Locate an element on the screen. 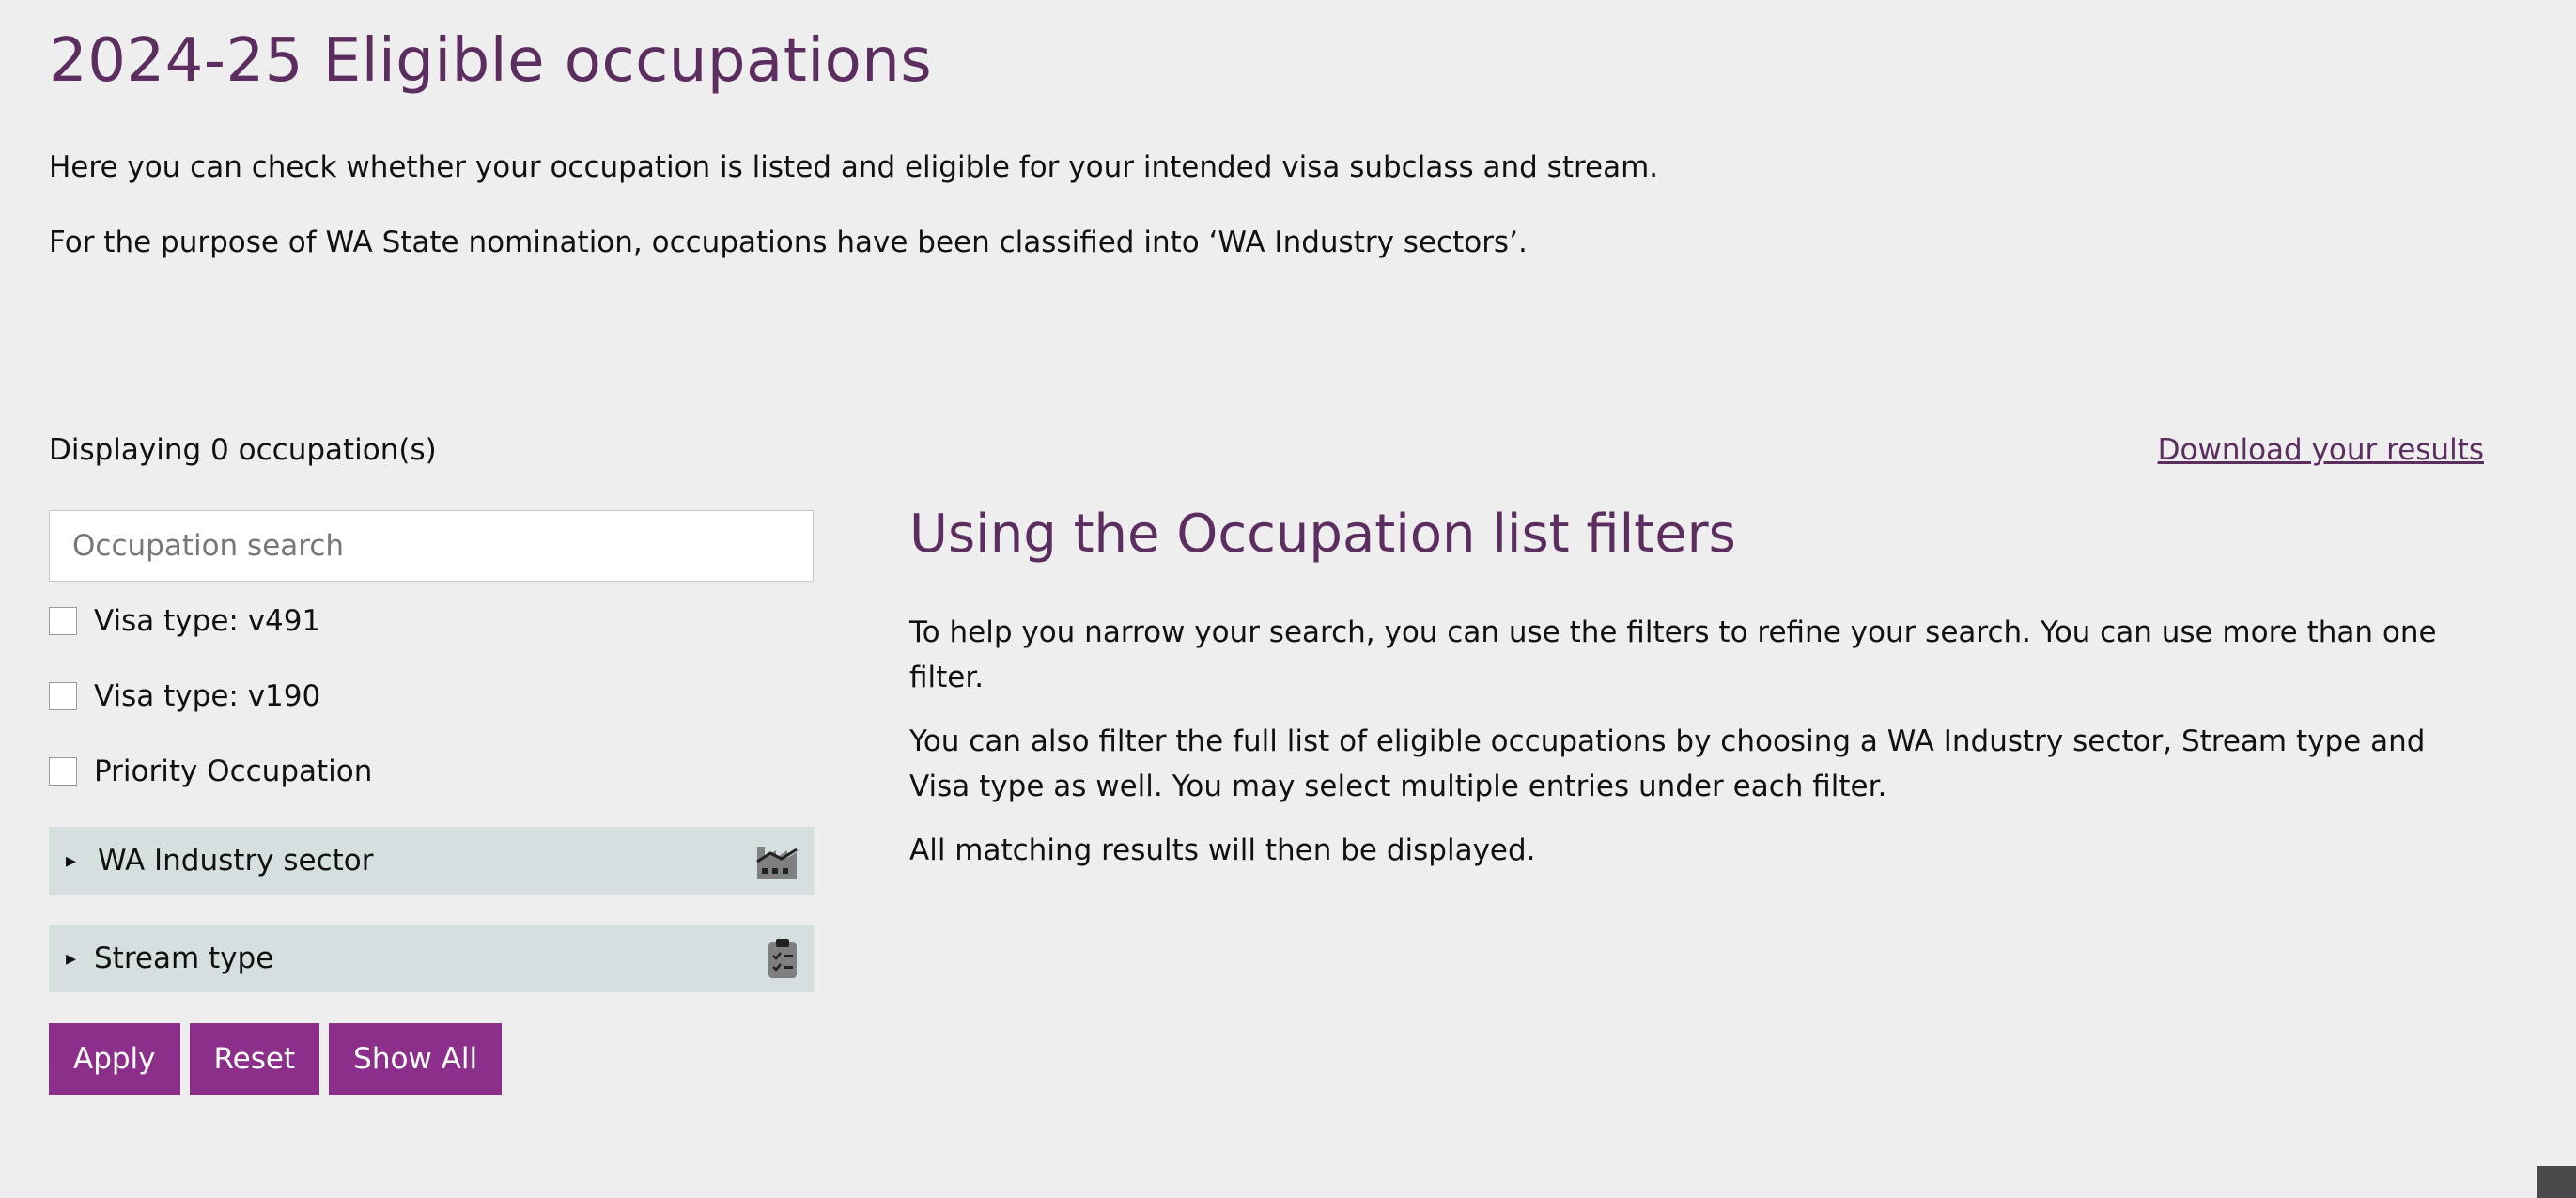 The width and height of the screenshot is (2576, 1198). visa-491-checkbox is located at coordinates (63, 621).